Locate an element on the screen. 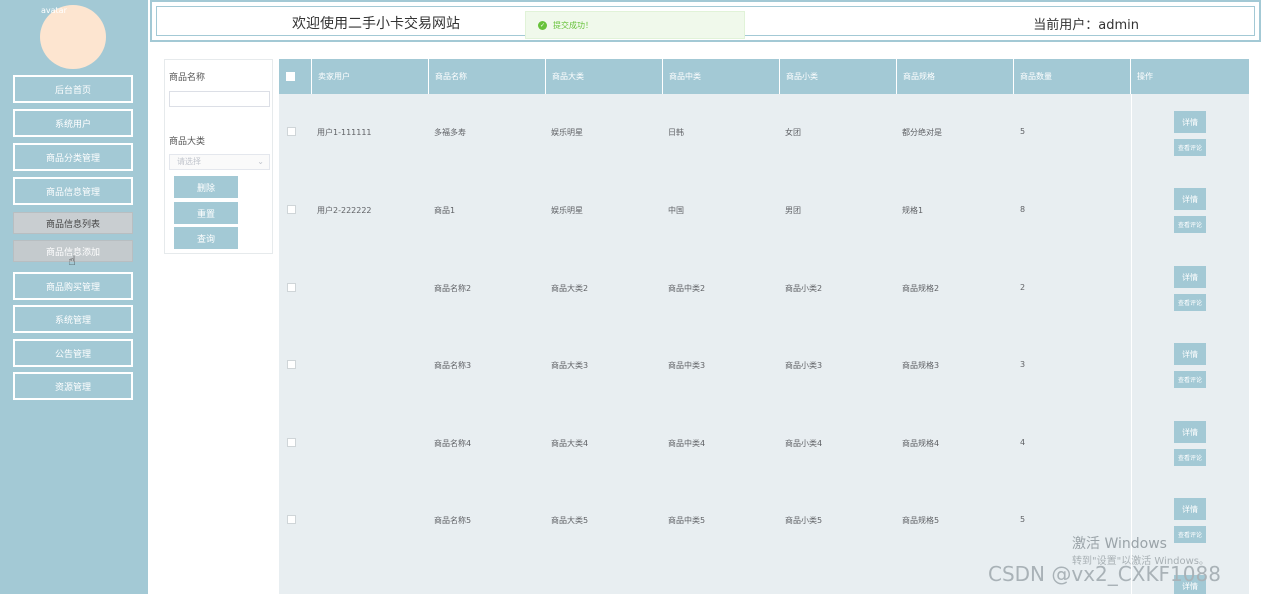 The width and height of the screenshot is (1261, 594). cell-major-category: 商品大类5 is located at coordinates (570, 520).